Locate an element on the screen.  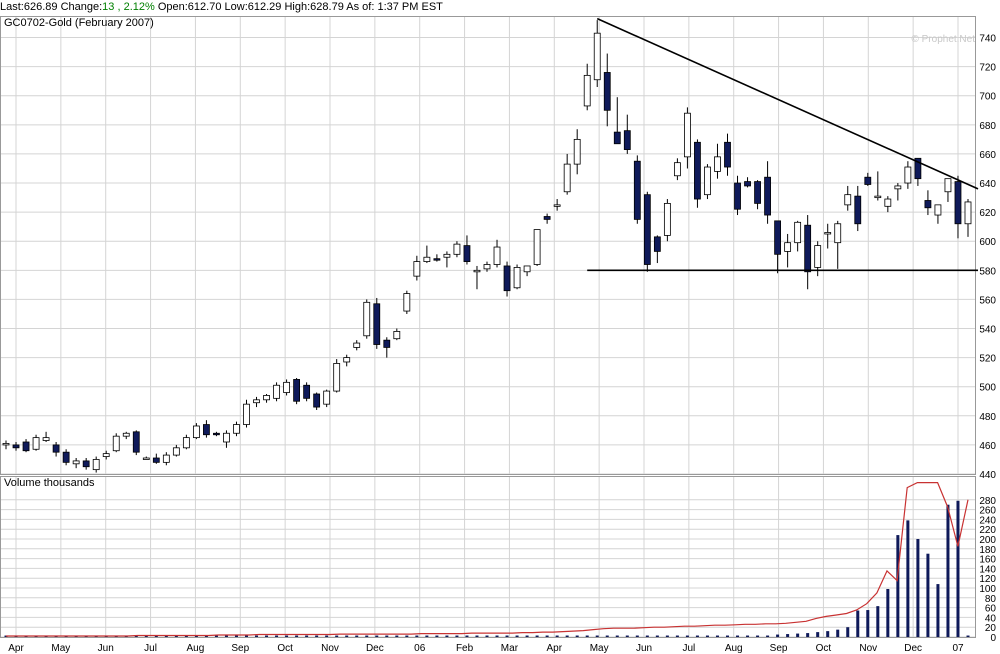
volume-tick-label: 120 is located at coordinates (987, 579).